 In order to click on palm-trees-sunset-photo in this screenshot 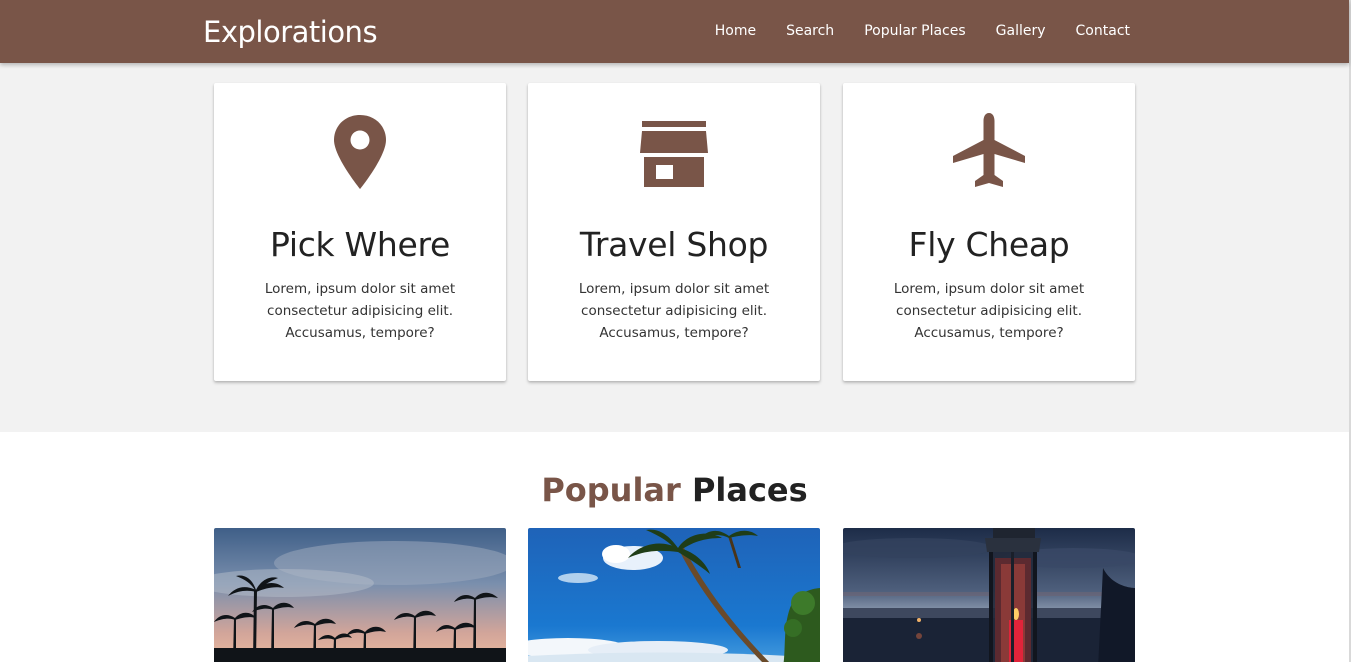, I will do `click(360, 595)`.